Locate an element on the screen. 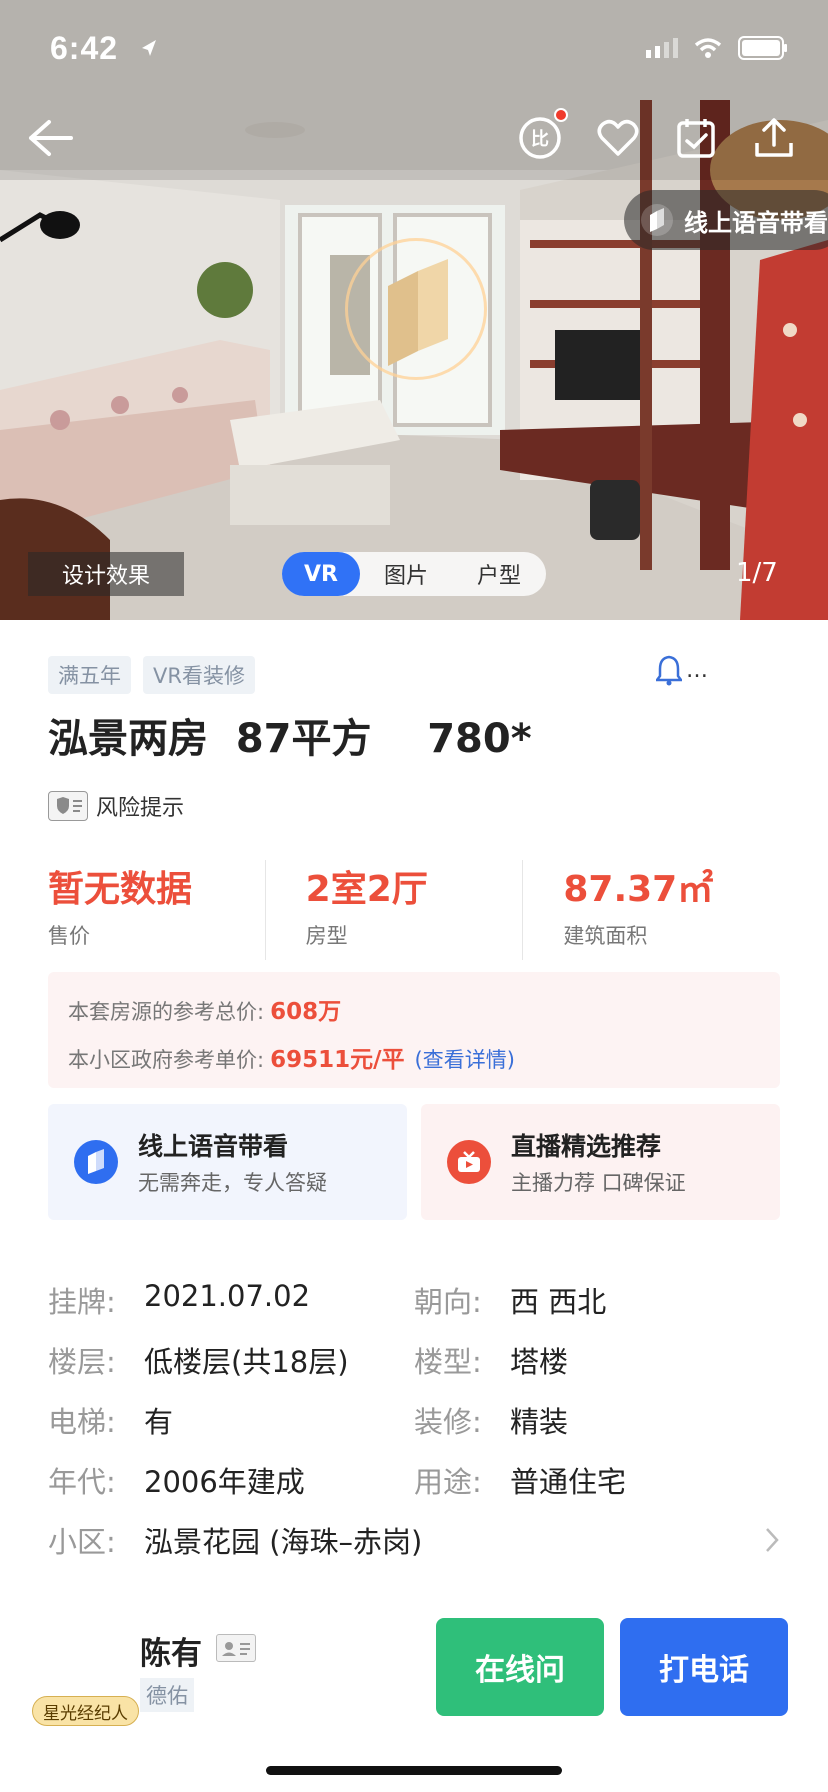 This screenshot has height=1792, width=828. detail-value: 普通住宅 is located at coordinates (568, 1482).